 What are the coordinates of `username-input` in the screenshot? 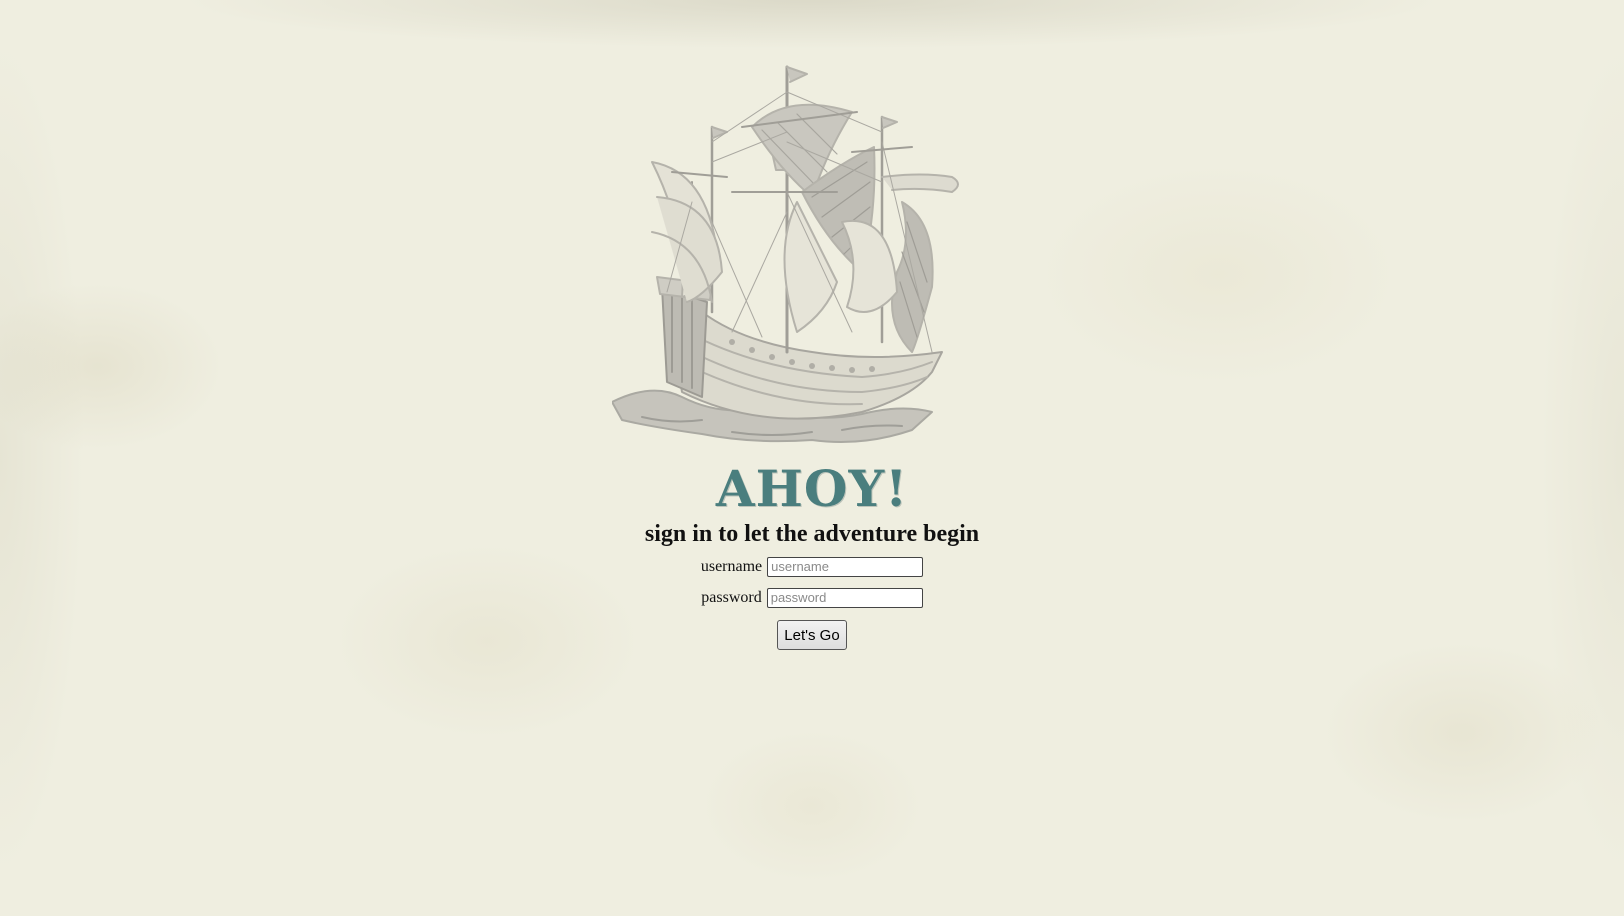 It's located at (845, 566).